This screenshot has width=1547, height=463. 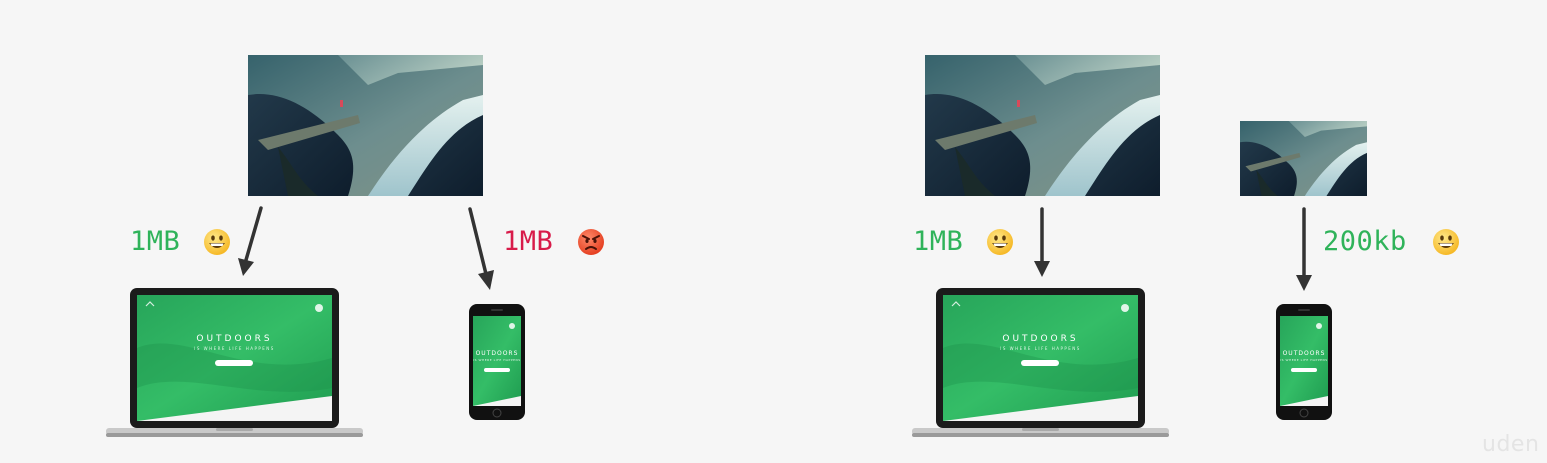 What do you see at coordinates (1303, 158) in the screenshot?
I see `landscape-photo-small` at bounding box center [1303, 158].